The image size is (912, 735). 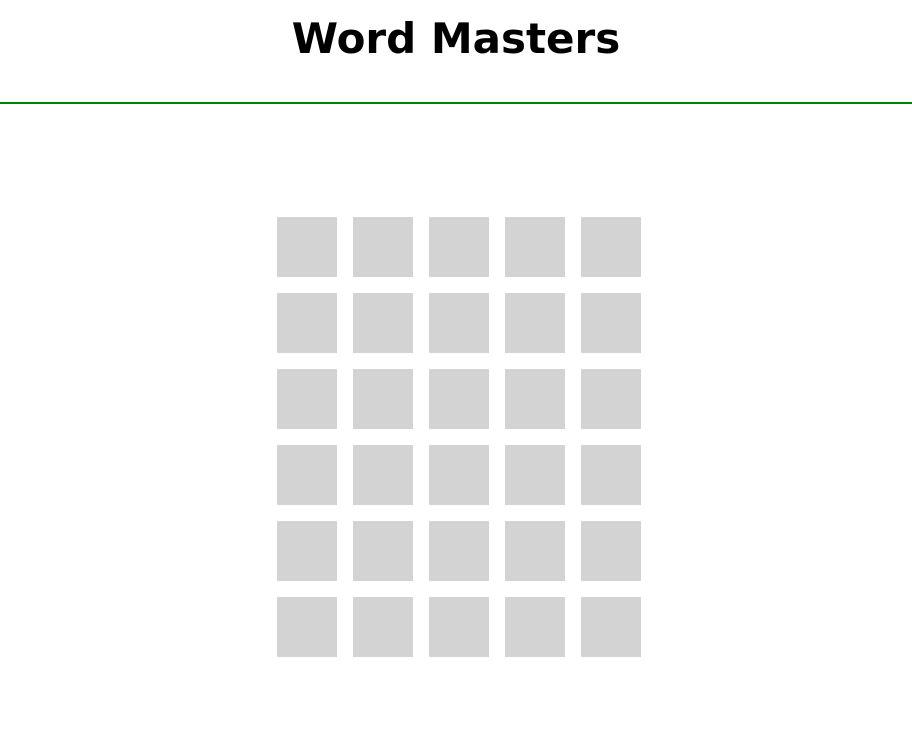 What do you see at coordinates (456, 38) in the screenshot?
I see `page-title: Word Masters` at bounding box center [456, 38].